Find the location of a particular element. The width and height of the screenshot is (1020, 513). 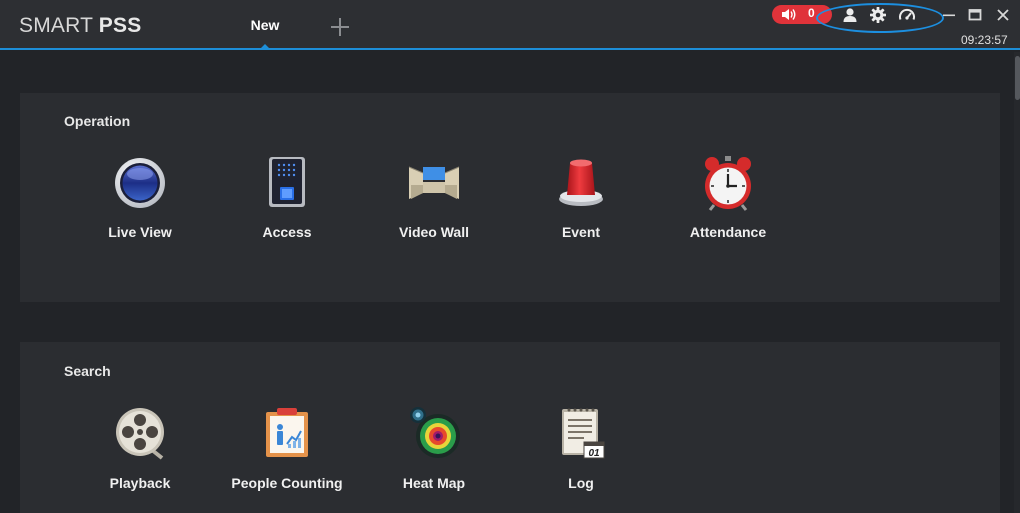

log-button: 01 Log is located at coordinates (581, 456).